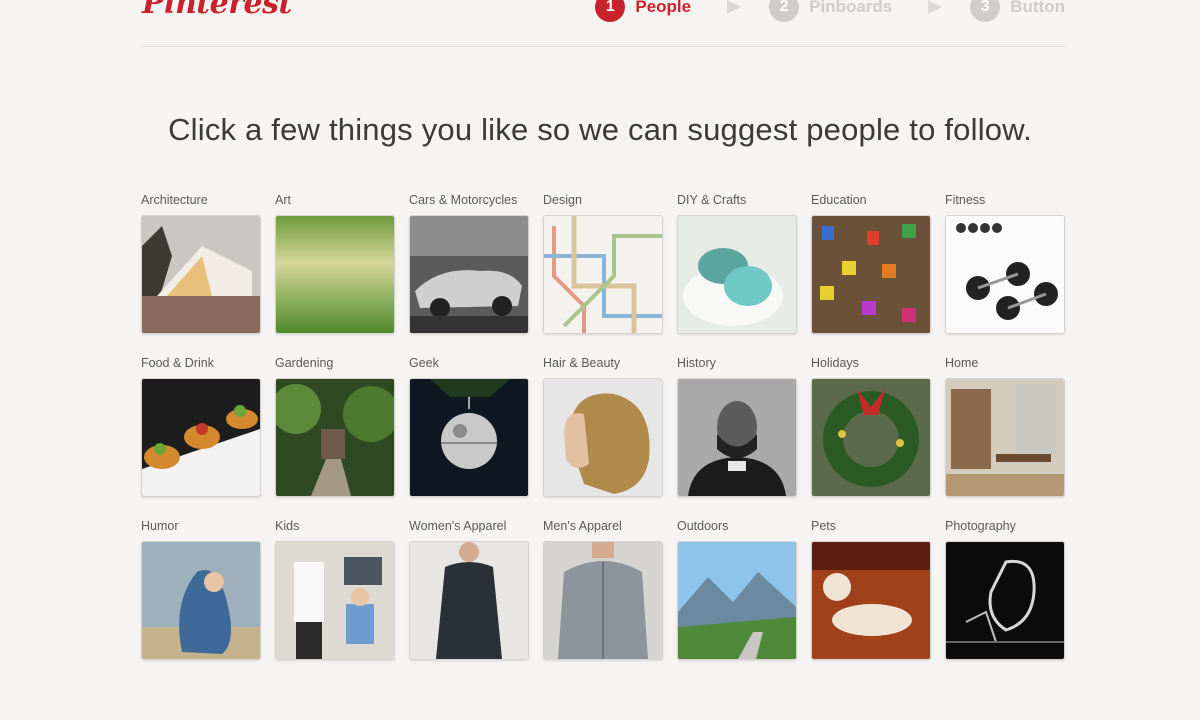  Describe the element at coordinates (304, 363) in the screenshot. I see `category-label: Gardening` at that location.